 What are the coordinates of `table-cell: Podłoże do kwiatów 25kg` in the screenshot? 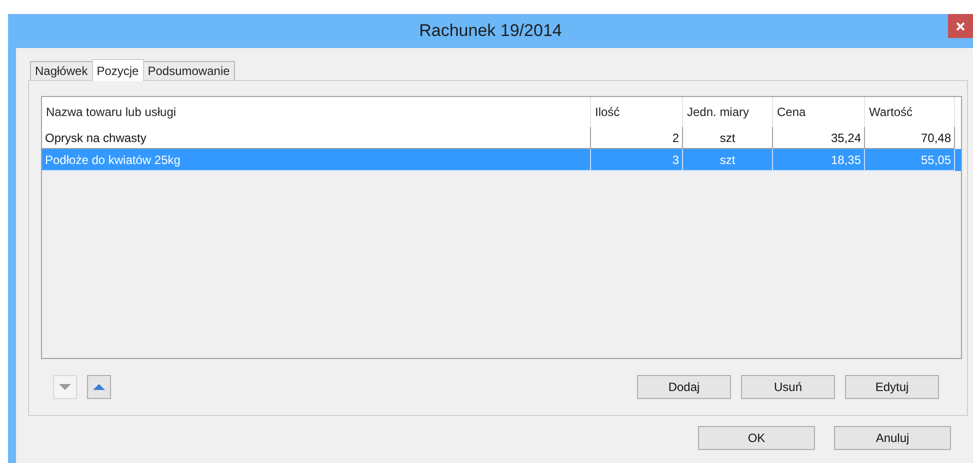 It's located at (316, 160).